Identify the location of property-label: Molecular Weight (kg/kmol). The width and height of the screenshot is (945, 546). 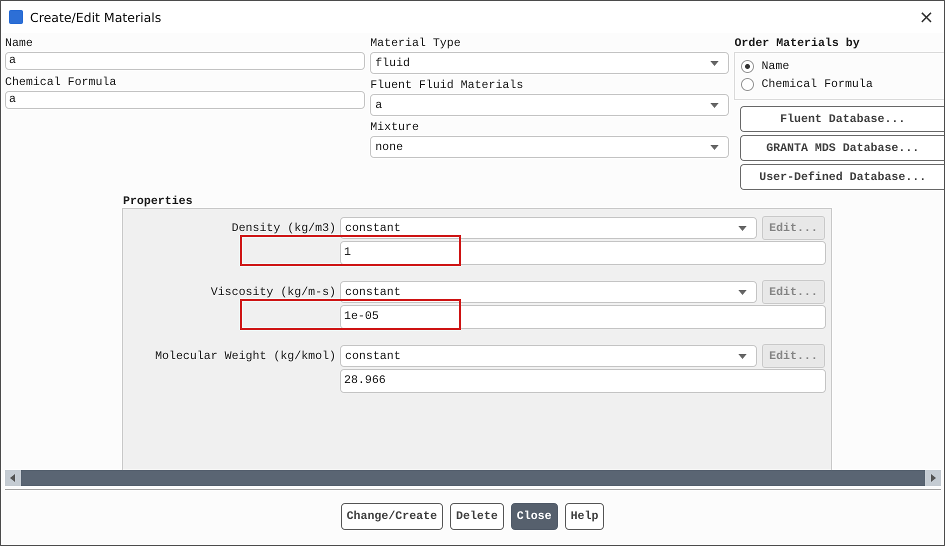
(245, 356).